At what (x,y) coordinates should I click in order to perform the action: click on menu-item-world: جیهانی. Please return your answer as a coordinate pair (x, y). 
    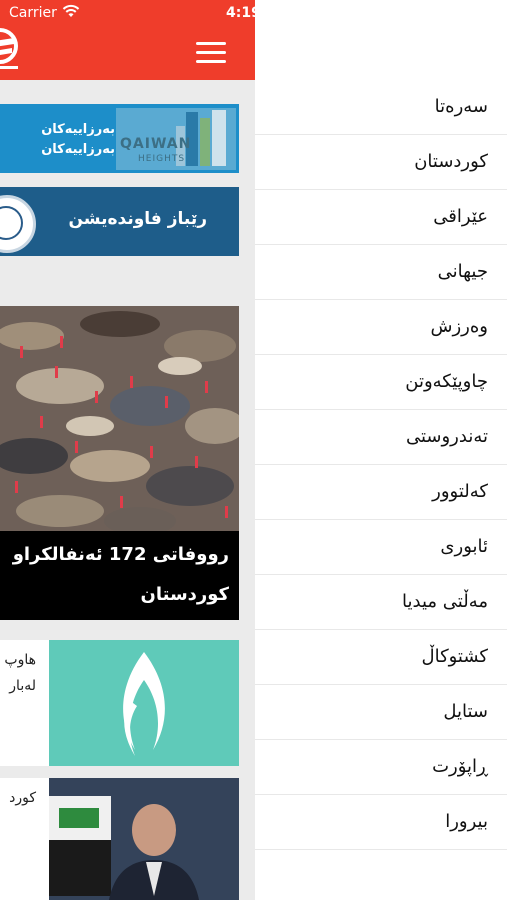
    Looking at the image, I should click on (381, 272).